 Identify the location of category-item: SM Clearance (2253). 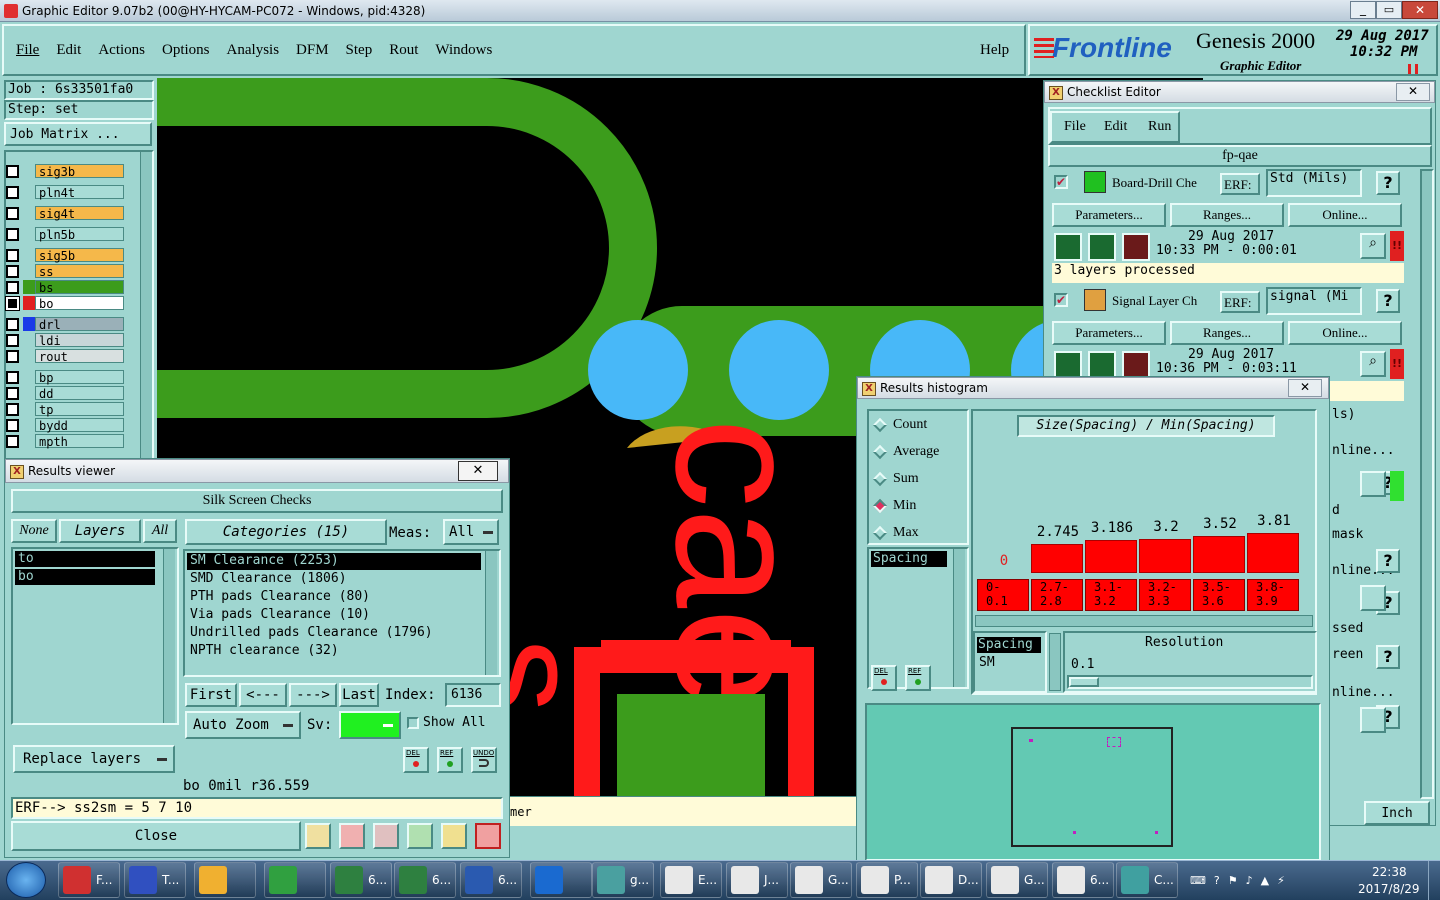
(334, 561).